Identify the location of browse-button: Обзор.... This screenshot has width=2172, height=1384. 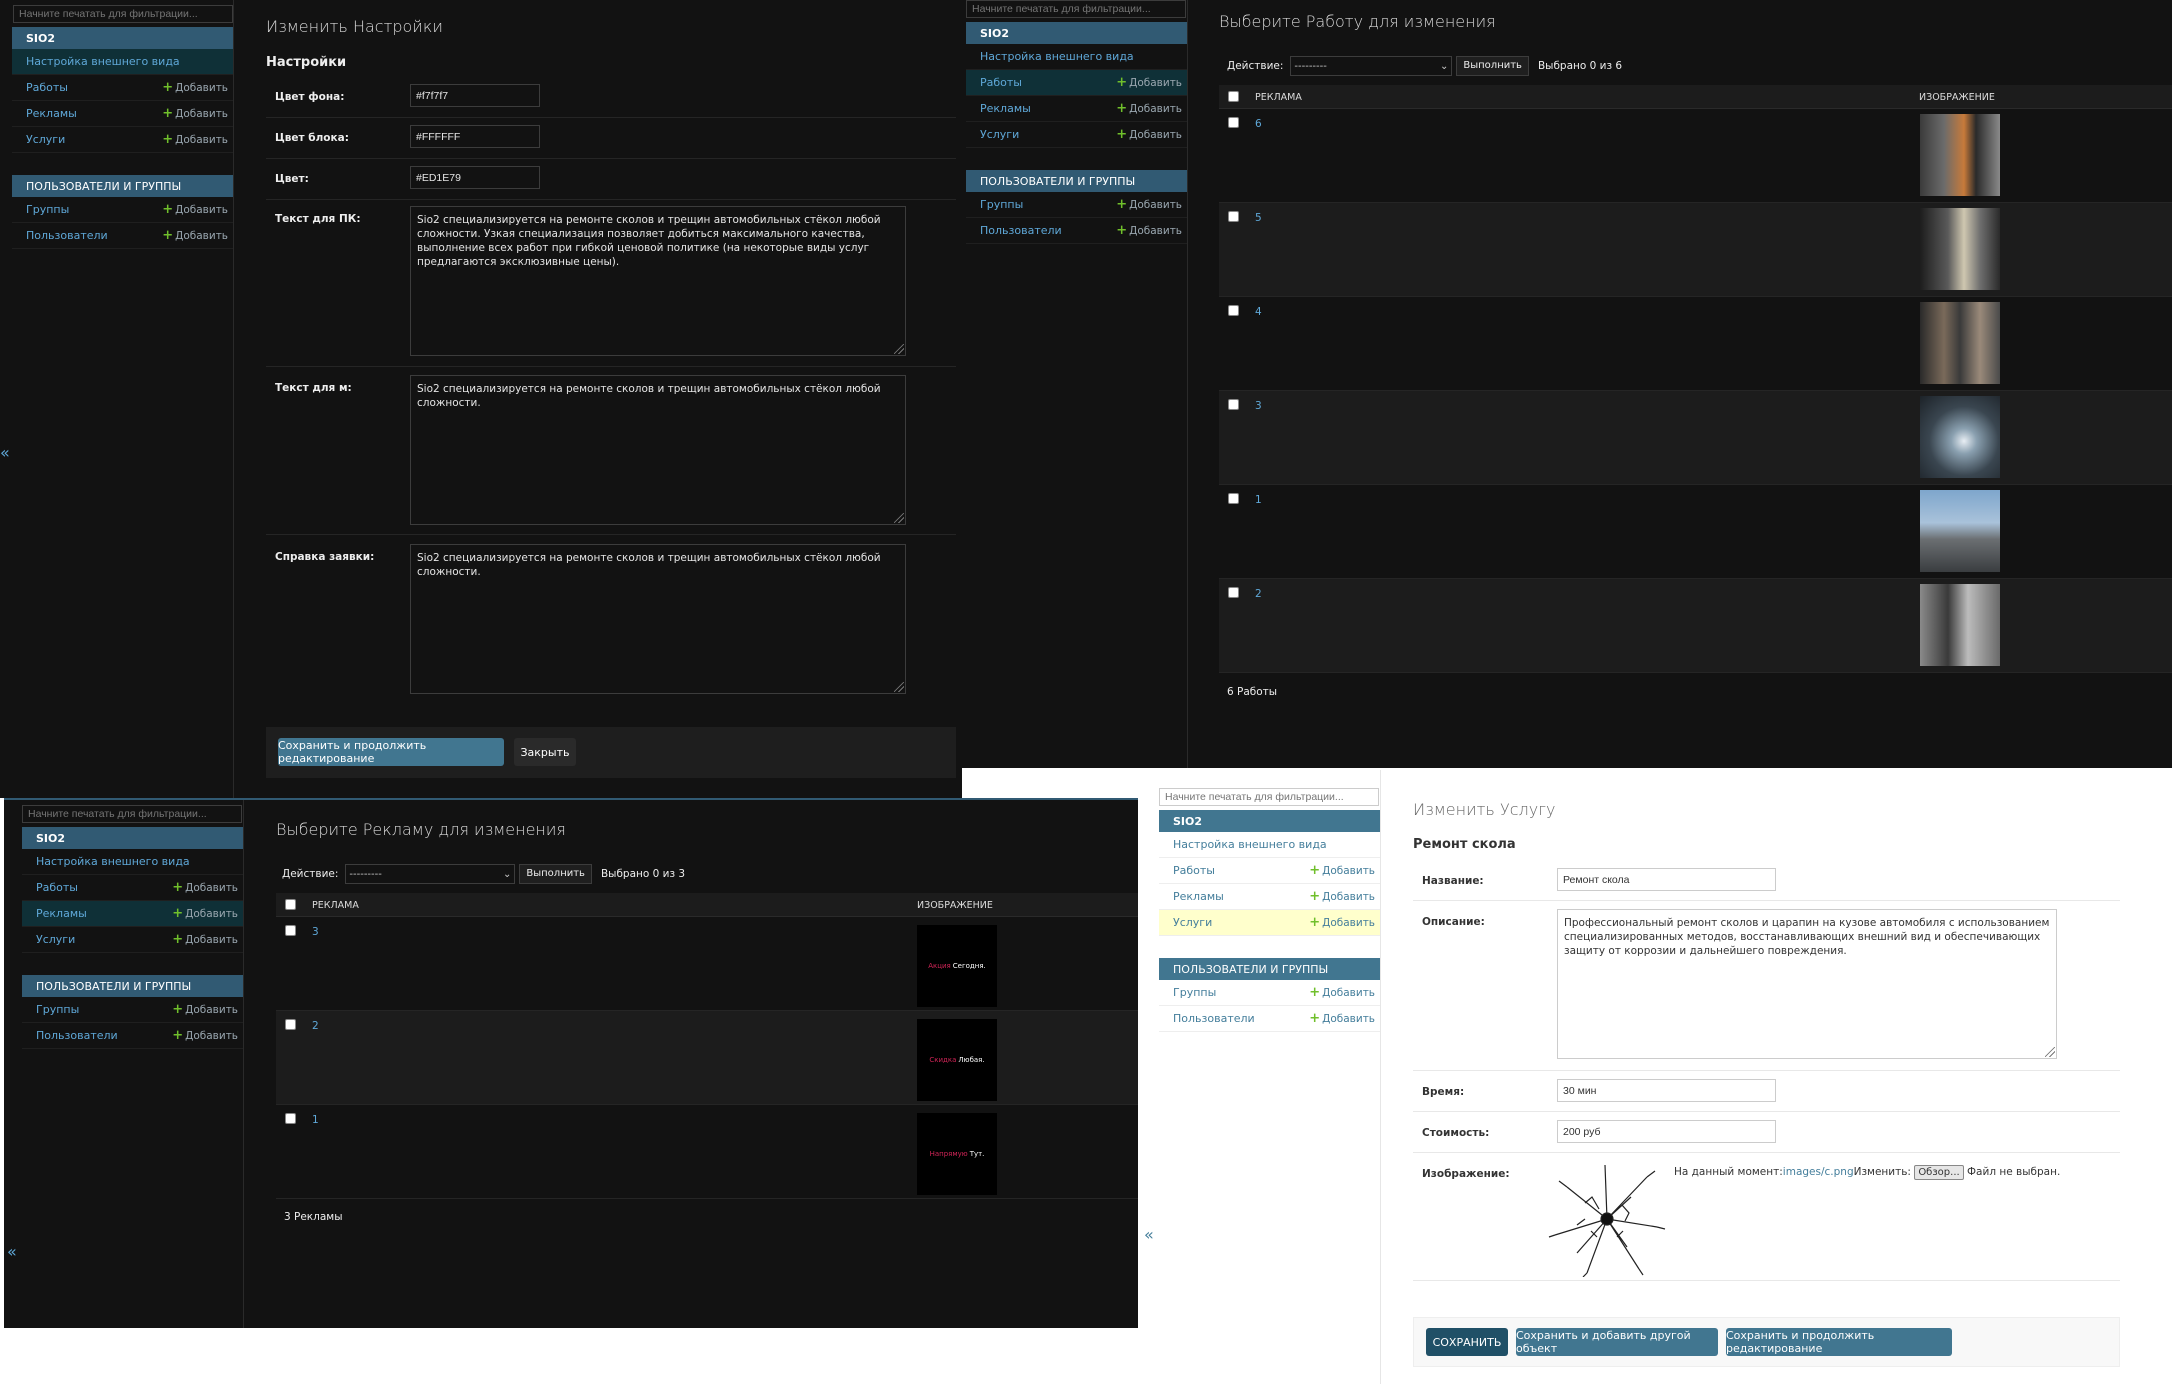
(1939, 1172).